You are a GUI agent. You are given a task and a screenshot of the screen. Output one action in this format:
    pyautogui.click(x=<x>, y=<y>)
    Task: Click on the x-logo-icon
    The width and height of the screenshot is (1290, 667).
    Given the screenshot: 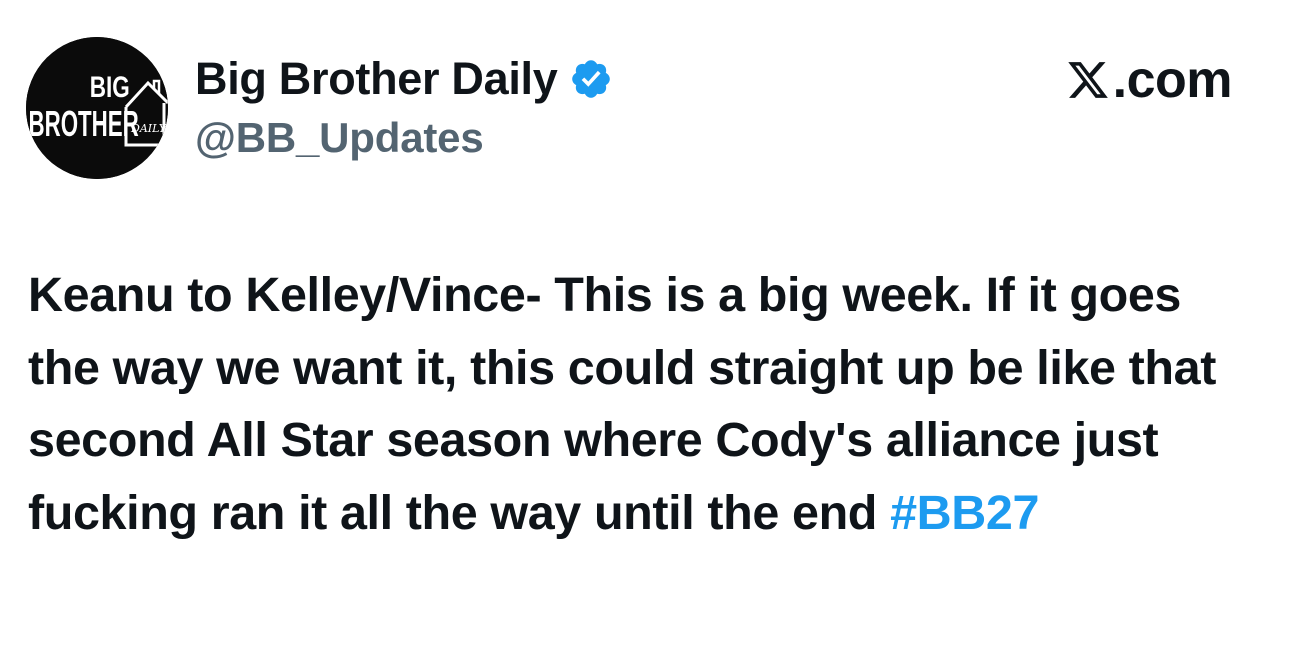 What is the action you would take?
    pyautogui.click(x=1087, y=80)
    